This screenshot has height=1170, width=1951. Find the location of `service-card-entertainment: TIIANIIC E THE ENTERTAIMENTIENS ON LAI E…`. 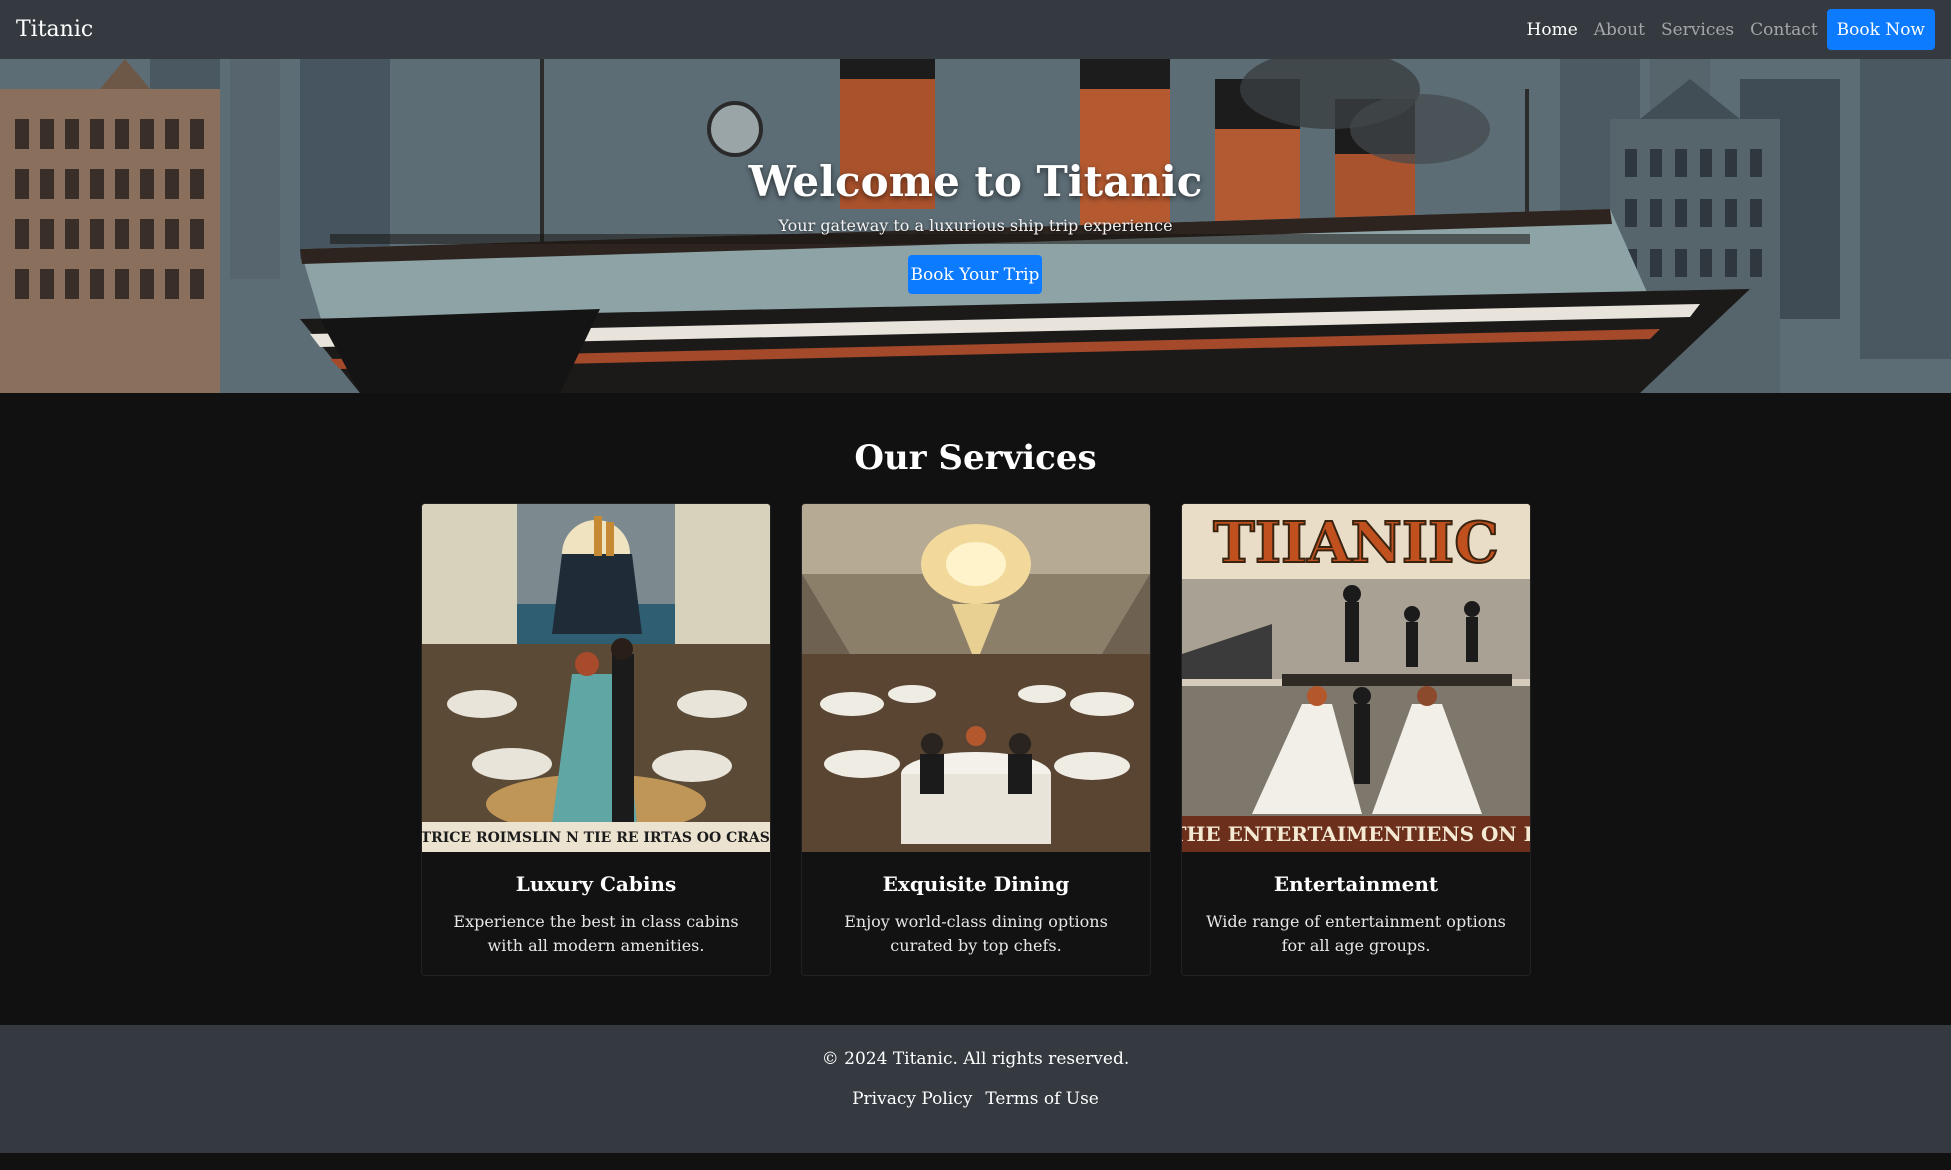

service-card-entertainment: TIIANIIC E THE ENTERTAIMENTIENS ON LAI E… is located at coordinates (1356, 739).